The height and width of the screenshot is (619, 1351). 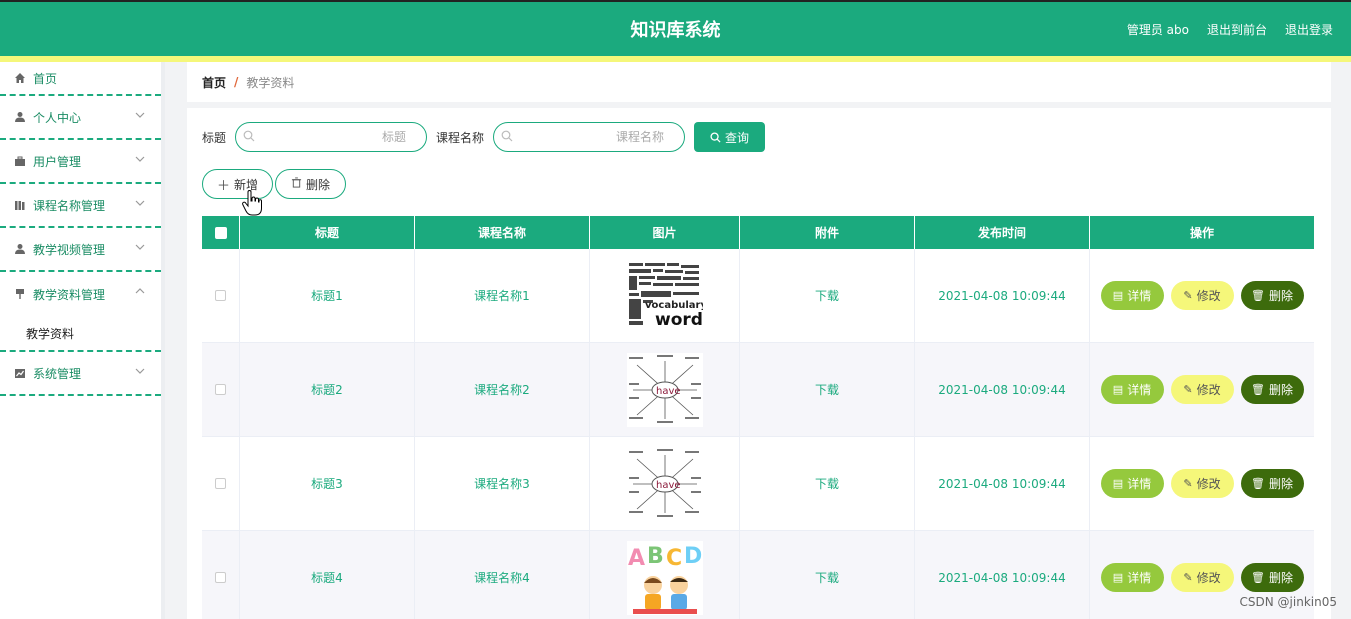 What do you see at coordinates (665, 232) in the screenshot?
I see `column-header: 图片` at bounding box center [665, 232].